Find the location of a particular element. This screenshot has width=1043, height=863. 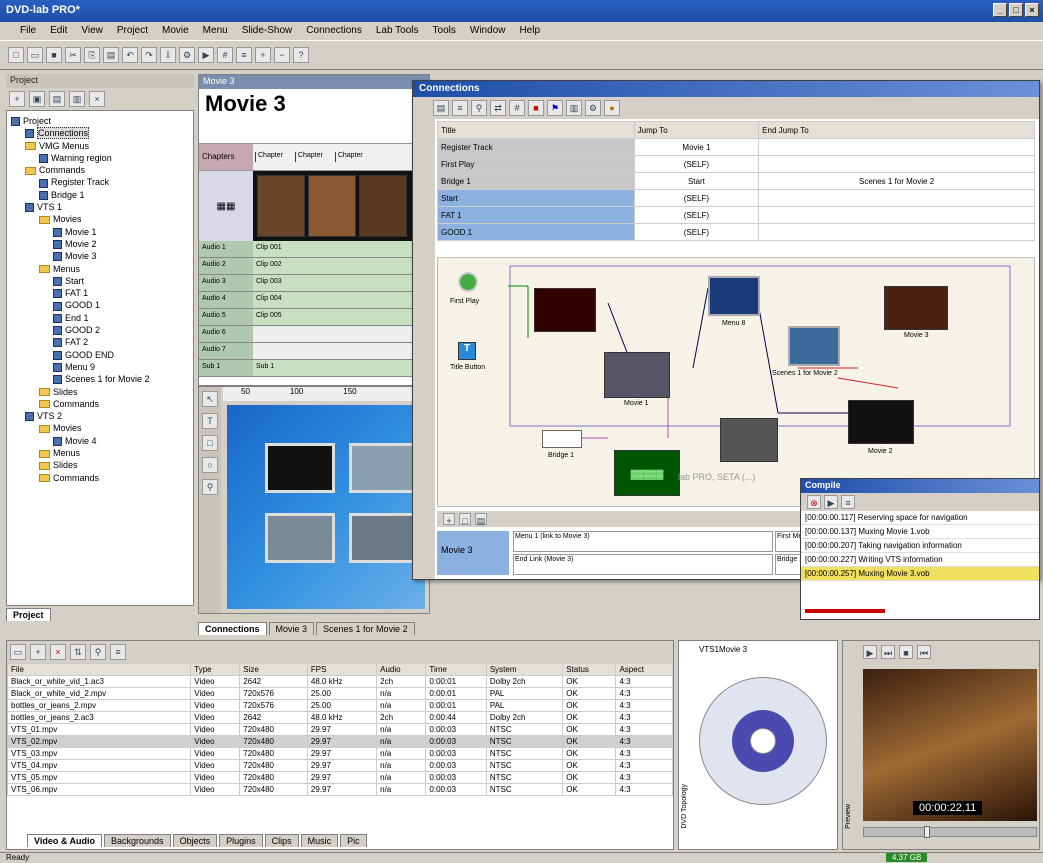

column-header: Audio is located at coordinates (401, 669).